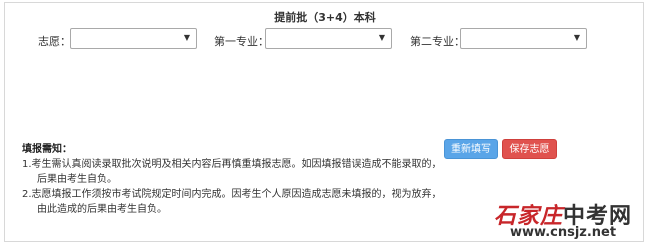 This screenshot has height=247, width=650. Describe the element at coordinates (241, 41) in the screenshot. I see `first-major-label: 第一专业：` at that location.